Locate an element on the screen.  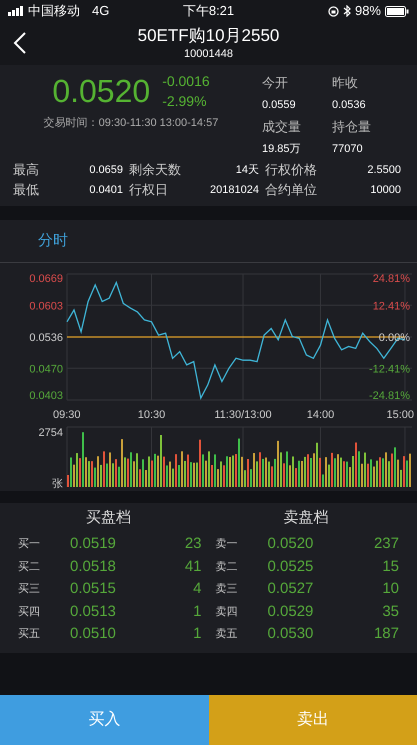
stat-label: 合约单位 is located at coordinates (291, 190).